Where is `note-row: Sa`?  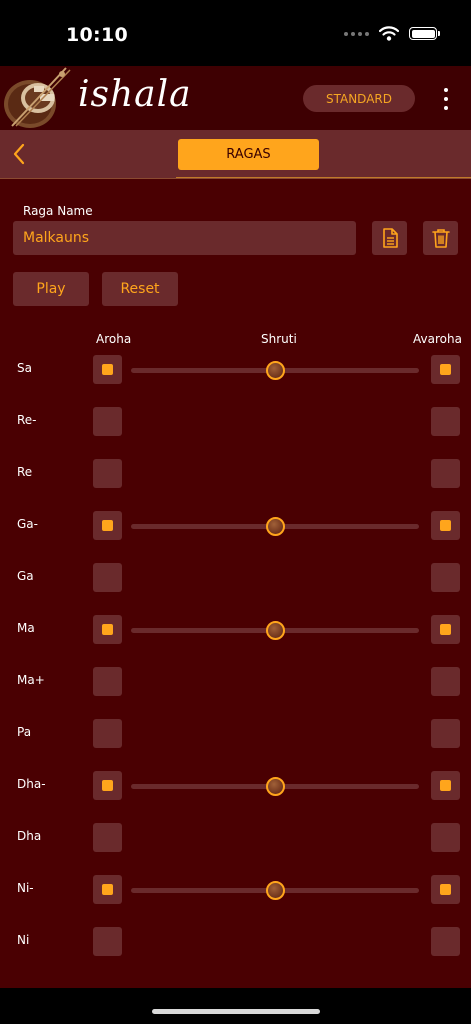 note-row: Sa is located at coordinates (235, 370).